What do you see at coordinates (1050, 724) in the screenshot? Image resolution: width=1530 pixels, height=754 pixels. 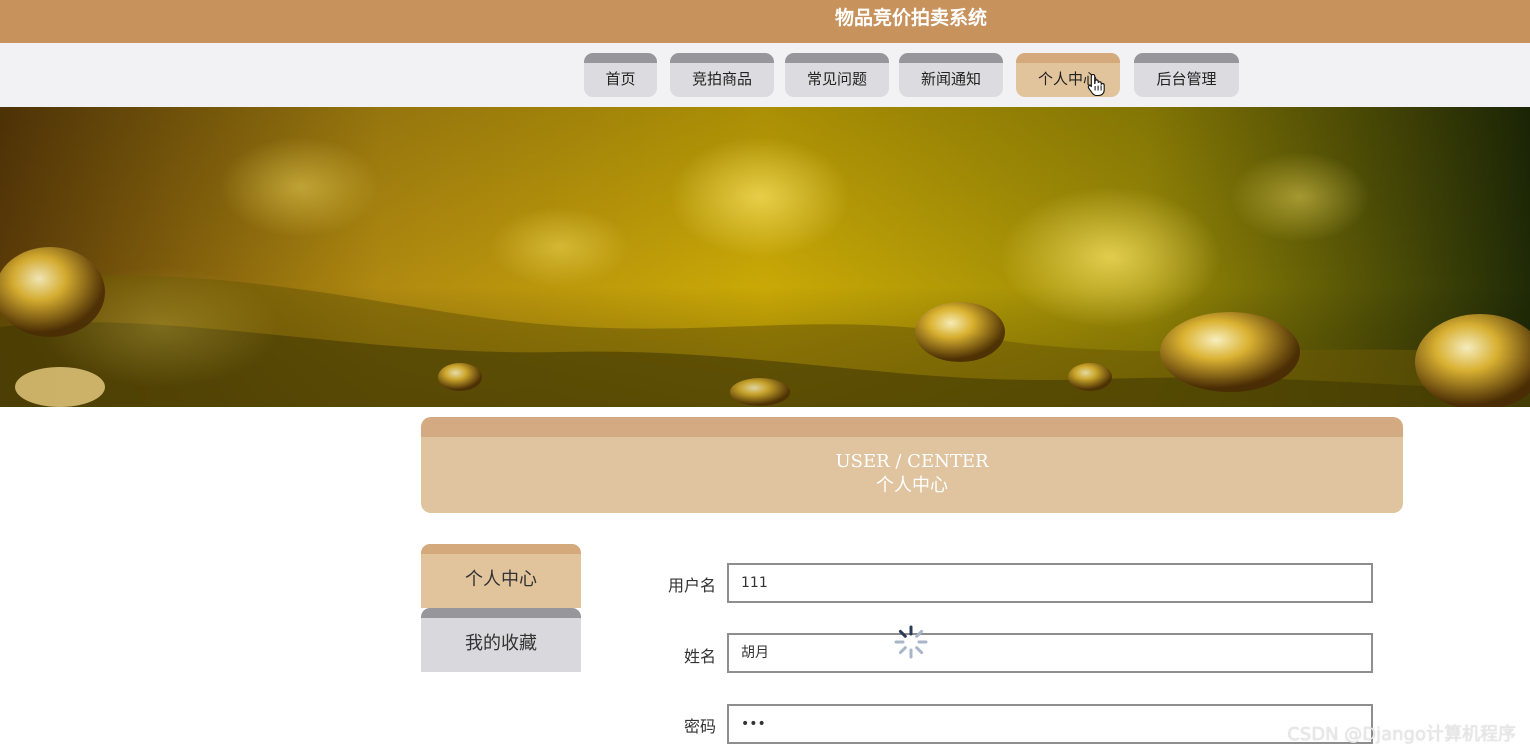 I see `password-field: •••` at bounding box center [1050, 724].